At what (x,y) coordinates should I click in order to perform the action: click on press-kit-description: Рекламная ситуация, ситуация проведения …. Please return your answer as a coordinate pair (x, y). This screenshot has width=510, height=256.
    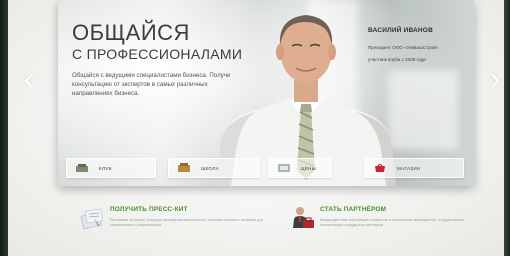
    Looking at the image, I should click on (187, 222).